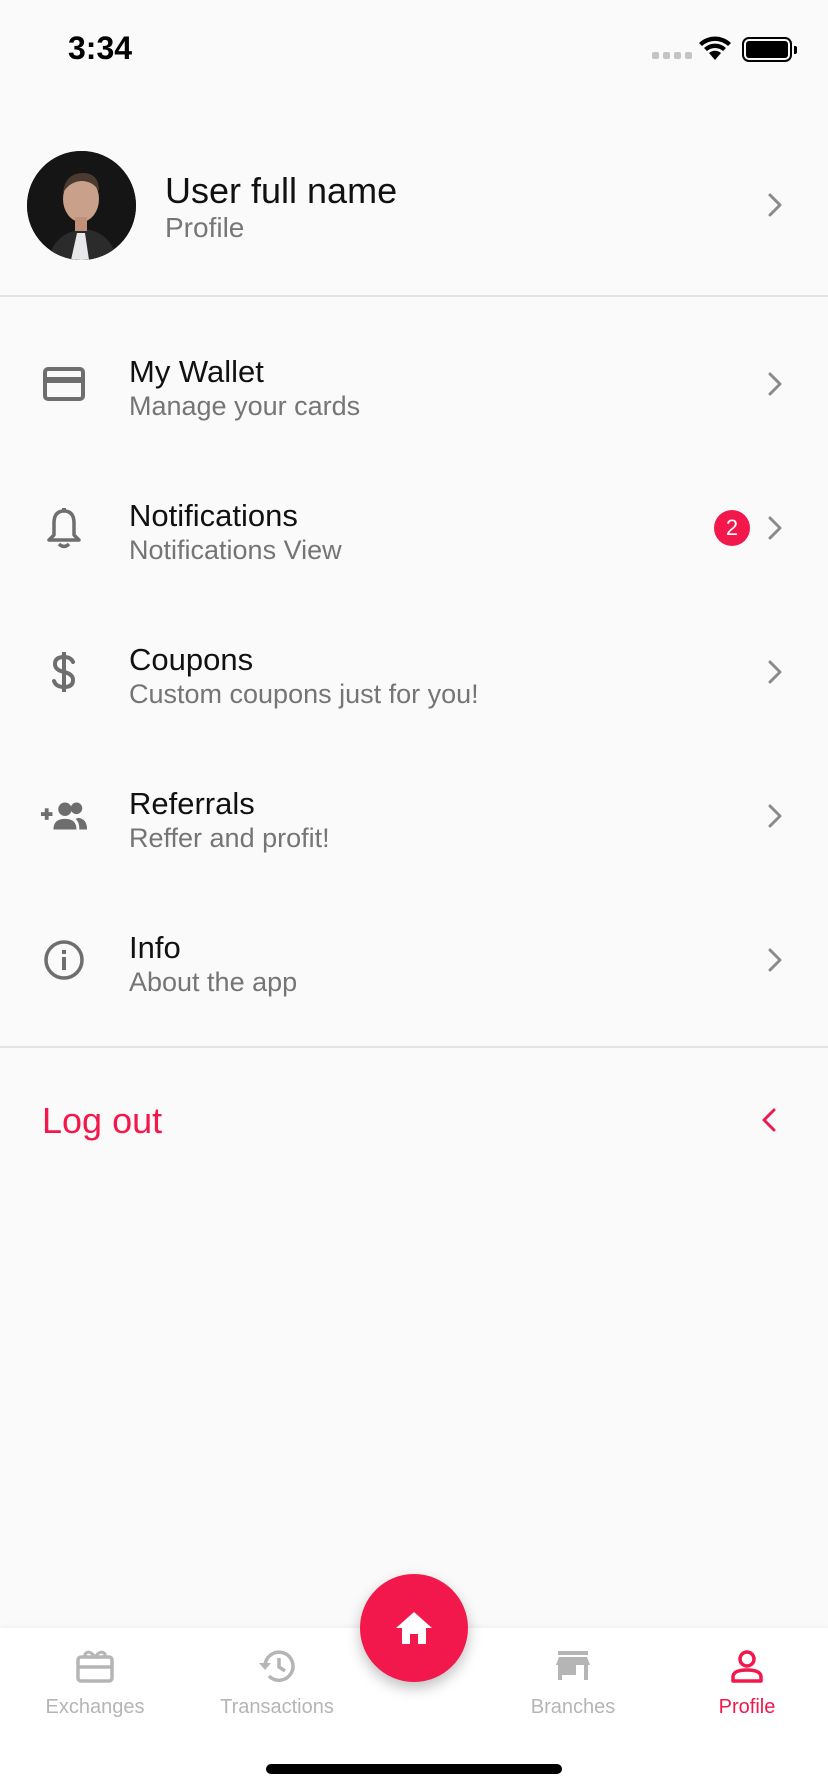  Describe the element at coordinates (573, 1666) in the screenshot. I see `store-icon` at that location.